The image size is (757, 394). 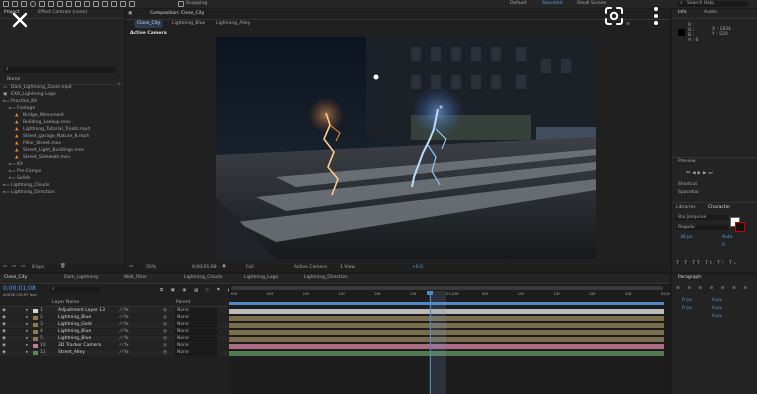 I want to click on project-item: ▲ Street_garage_Nature_8.mp4, so click(x=62, y=136).